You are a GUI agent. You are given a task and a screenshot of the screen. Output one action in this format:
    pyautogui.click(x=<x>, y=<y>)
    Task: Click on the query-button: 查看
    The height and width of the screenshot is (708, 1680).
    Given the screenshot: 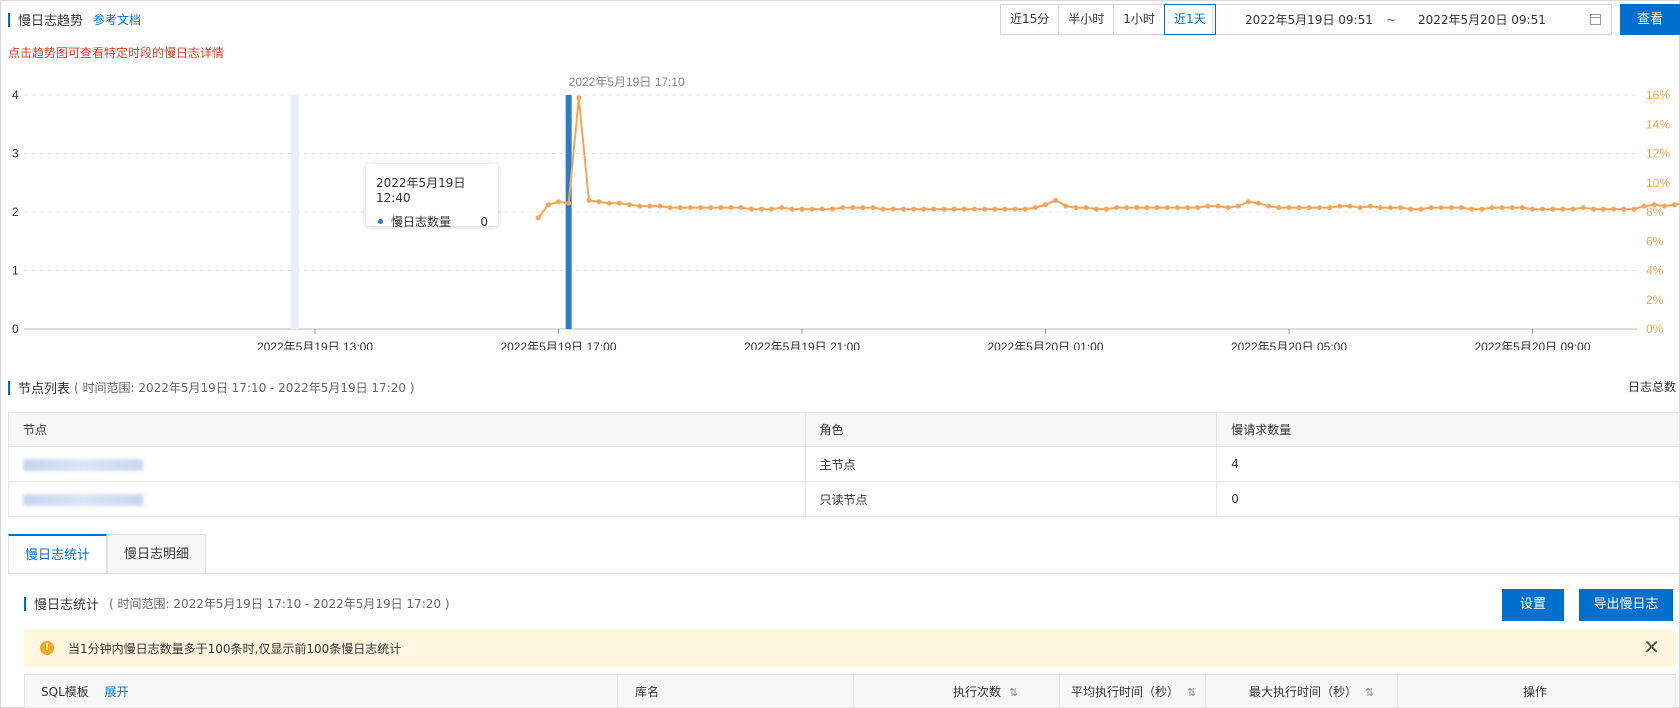 What is the action you would take?
    pyautogui.click(x=1650, y=19)
    